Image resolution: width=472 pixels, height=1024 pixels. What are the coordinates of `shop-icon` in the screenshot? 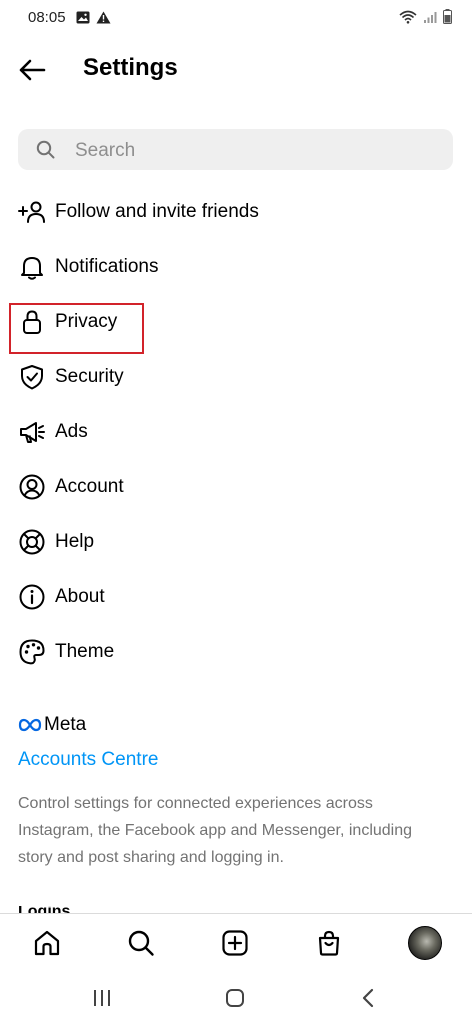 It's located at (329, 943).